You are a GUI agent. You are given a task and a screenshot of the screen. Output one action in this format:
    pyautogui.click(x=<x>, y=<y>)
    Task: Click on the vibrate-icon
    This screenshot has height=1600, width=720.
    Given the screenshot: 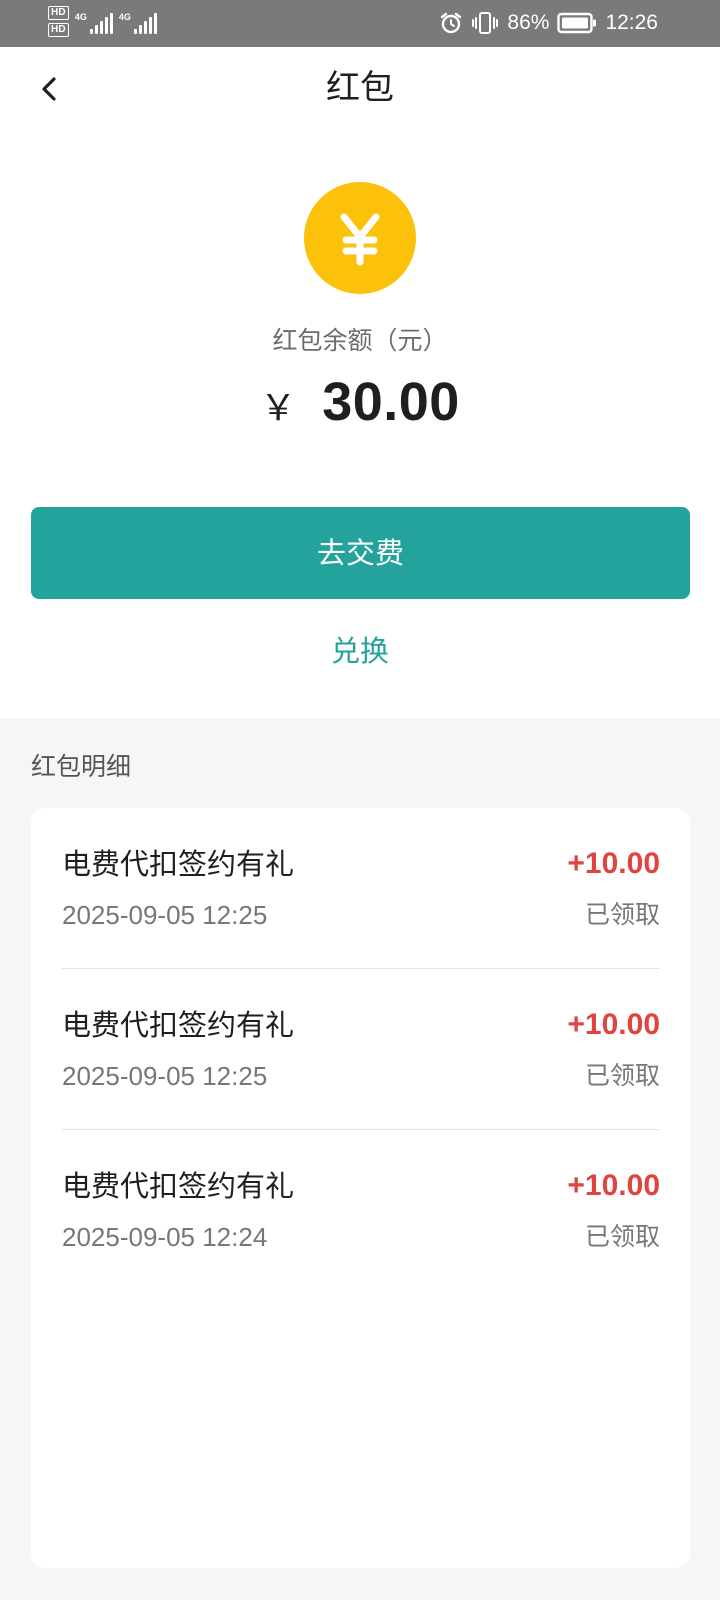 What is the action you would take?
    pyautogui.click(x=485, y=23)
    